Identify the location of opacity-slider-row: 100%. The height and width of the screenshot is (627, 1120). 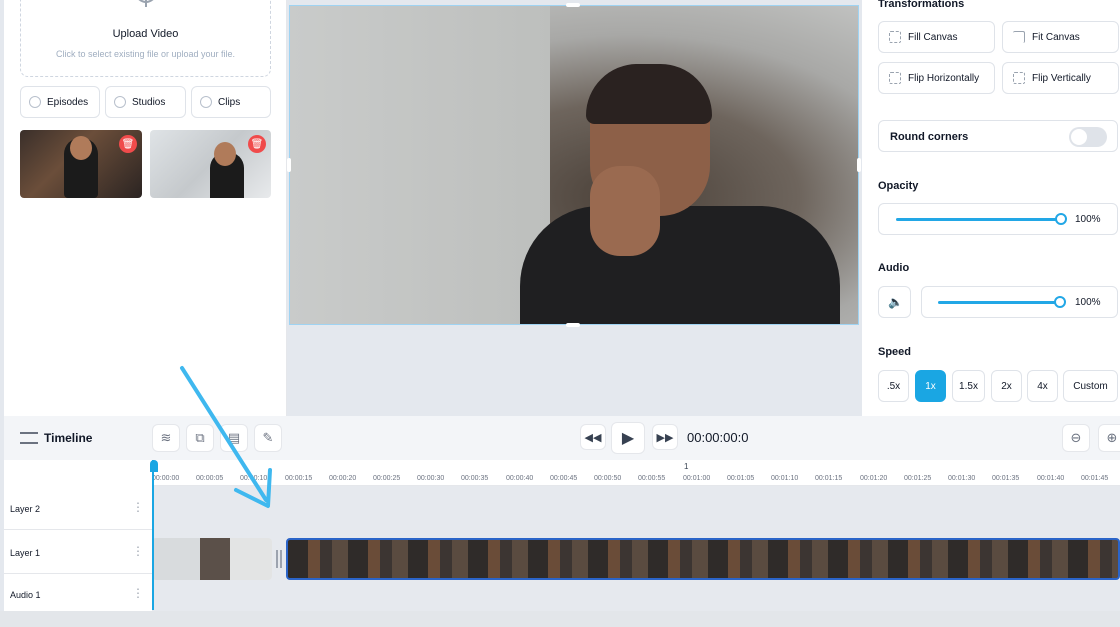
(998, 219).